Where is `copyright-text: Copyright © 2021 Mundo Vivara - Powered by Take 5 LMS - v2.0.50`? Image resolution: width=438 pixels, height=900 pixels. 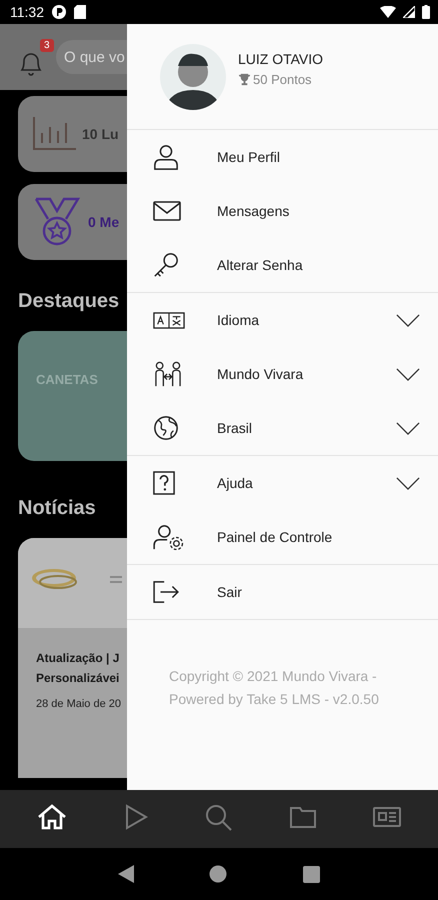 copyright-text: Copyright © 2021 Mundo Vivara - Powered by Take 5 LMS - v2.0.50 is located at coordinates (274, 688).